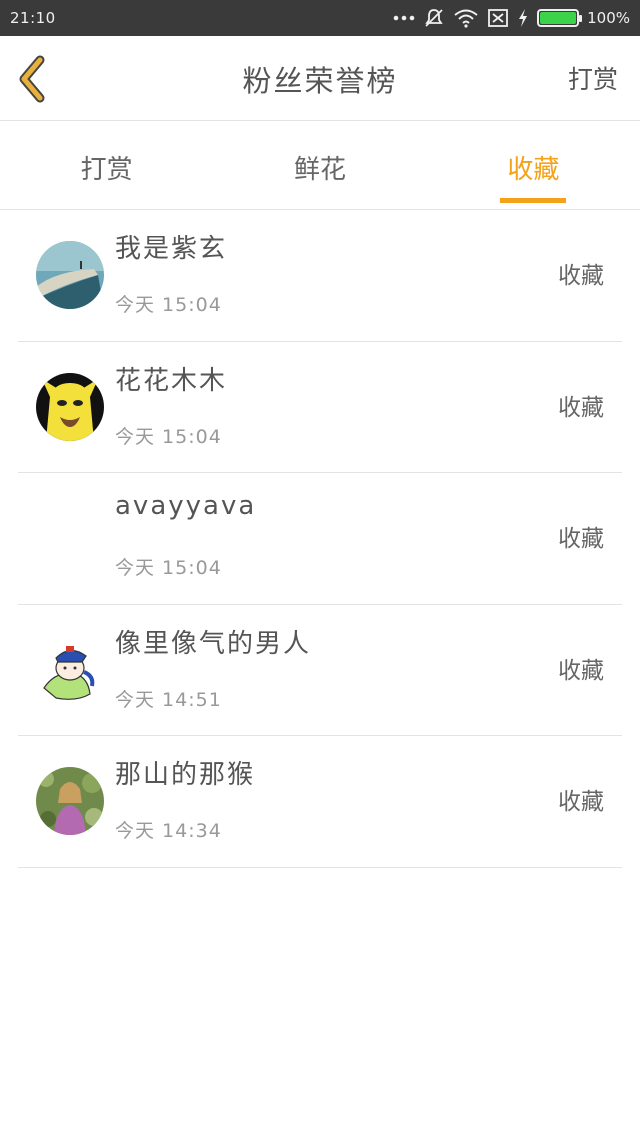  What do you see at coordinates (320, 276) in the screenshot?
I see `list-item: 我是紫玄 今天 15:04 收藏` at bounding box center [320, 276].